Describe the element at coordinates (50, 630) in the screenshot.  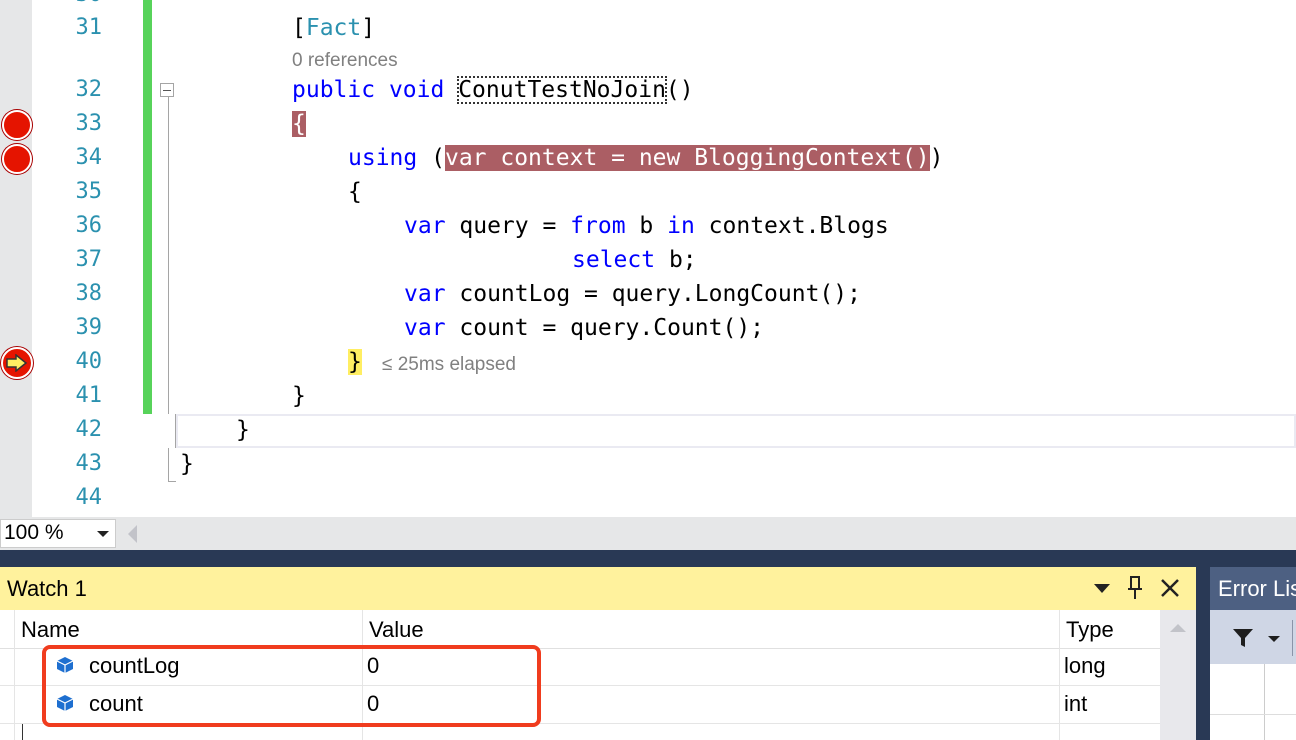
I see `column-header-name: Name` at that location.